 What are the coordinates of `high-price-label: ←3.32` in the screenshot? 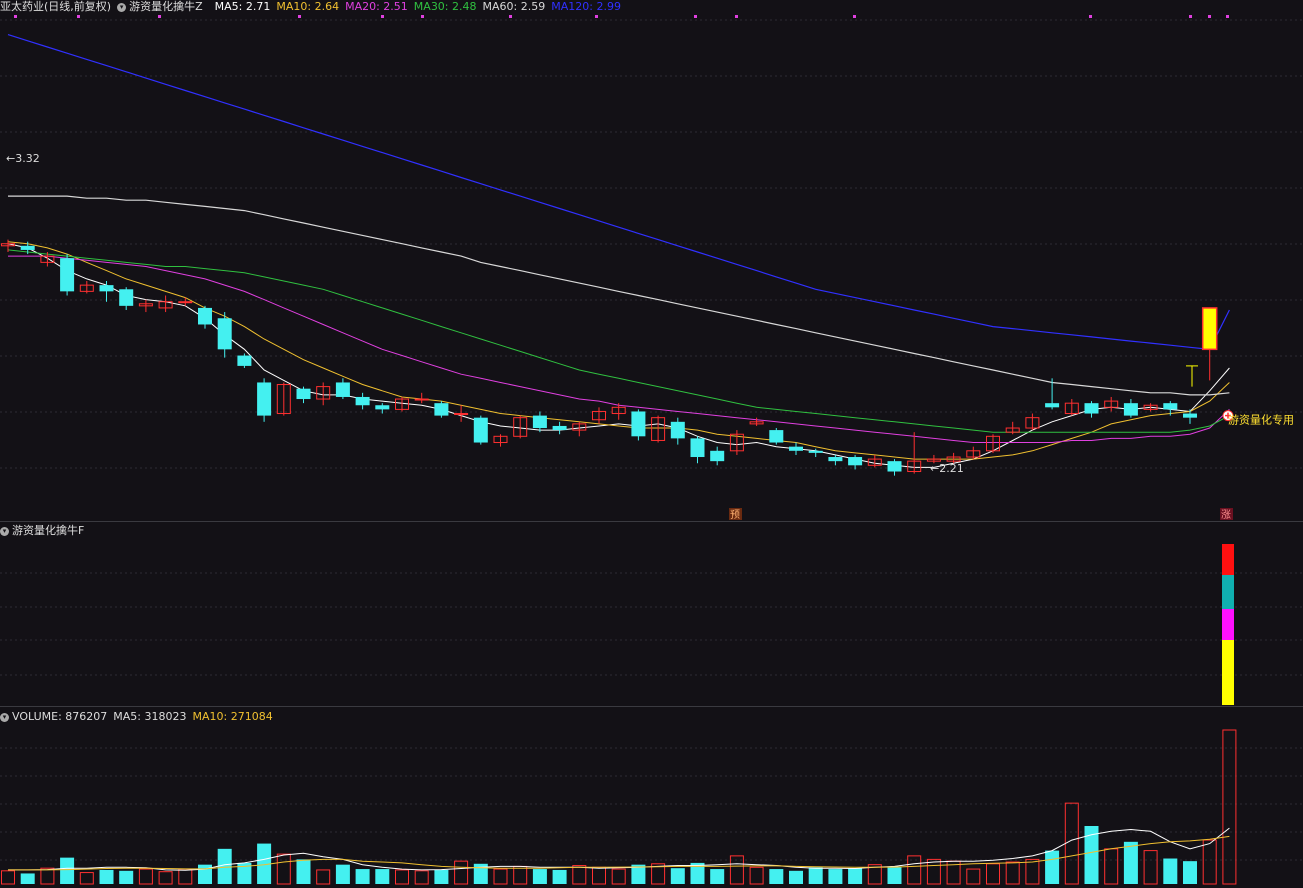 It's located at (23, 158).